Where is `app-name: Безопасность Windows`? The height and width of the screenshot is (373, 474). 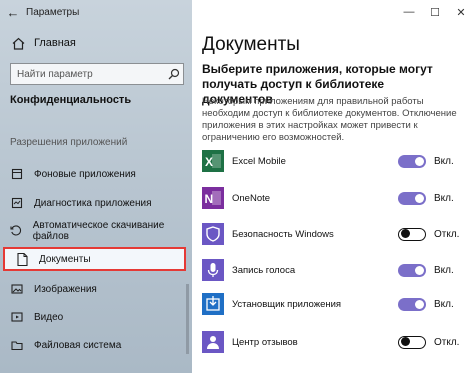
app-name: Безопасность Windows is located at coordinates (283, 234).